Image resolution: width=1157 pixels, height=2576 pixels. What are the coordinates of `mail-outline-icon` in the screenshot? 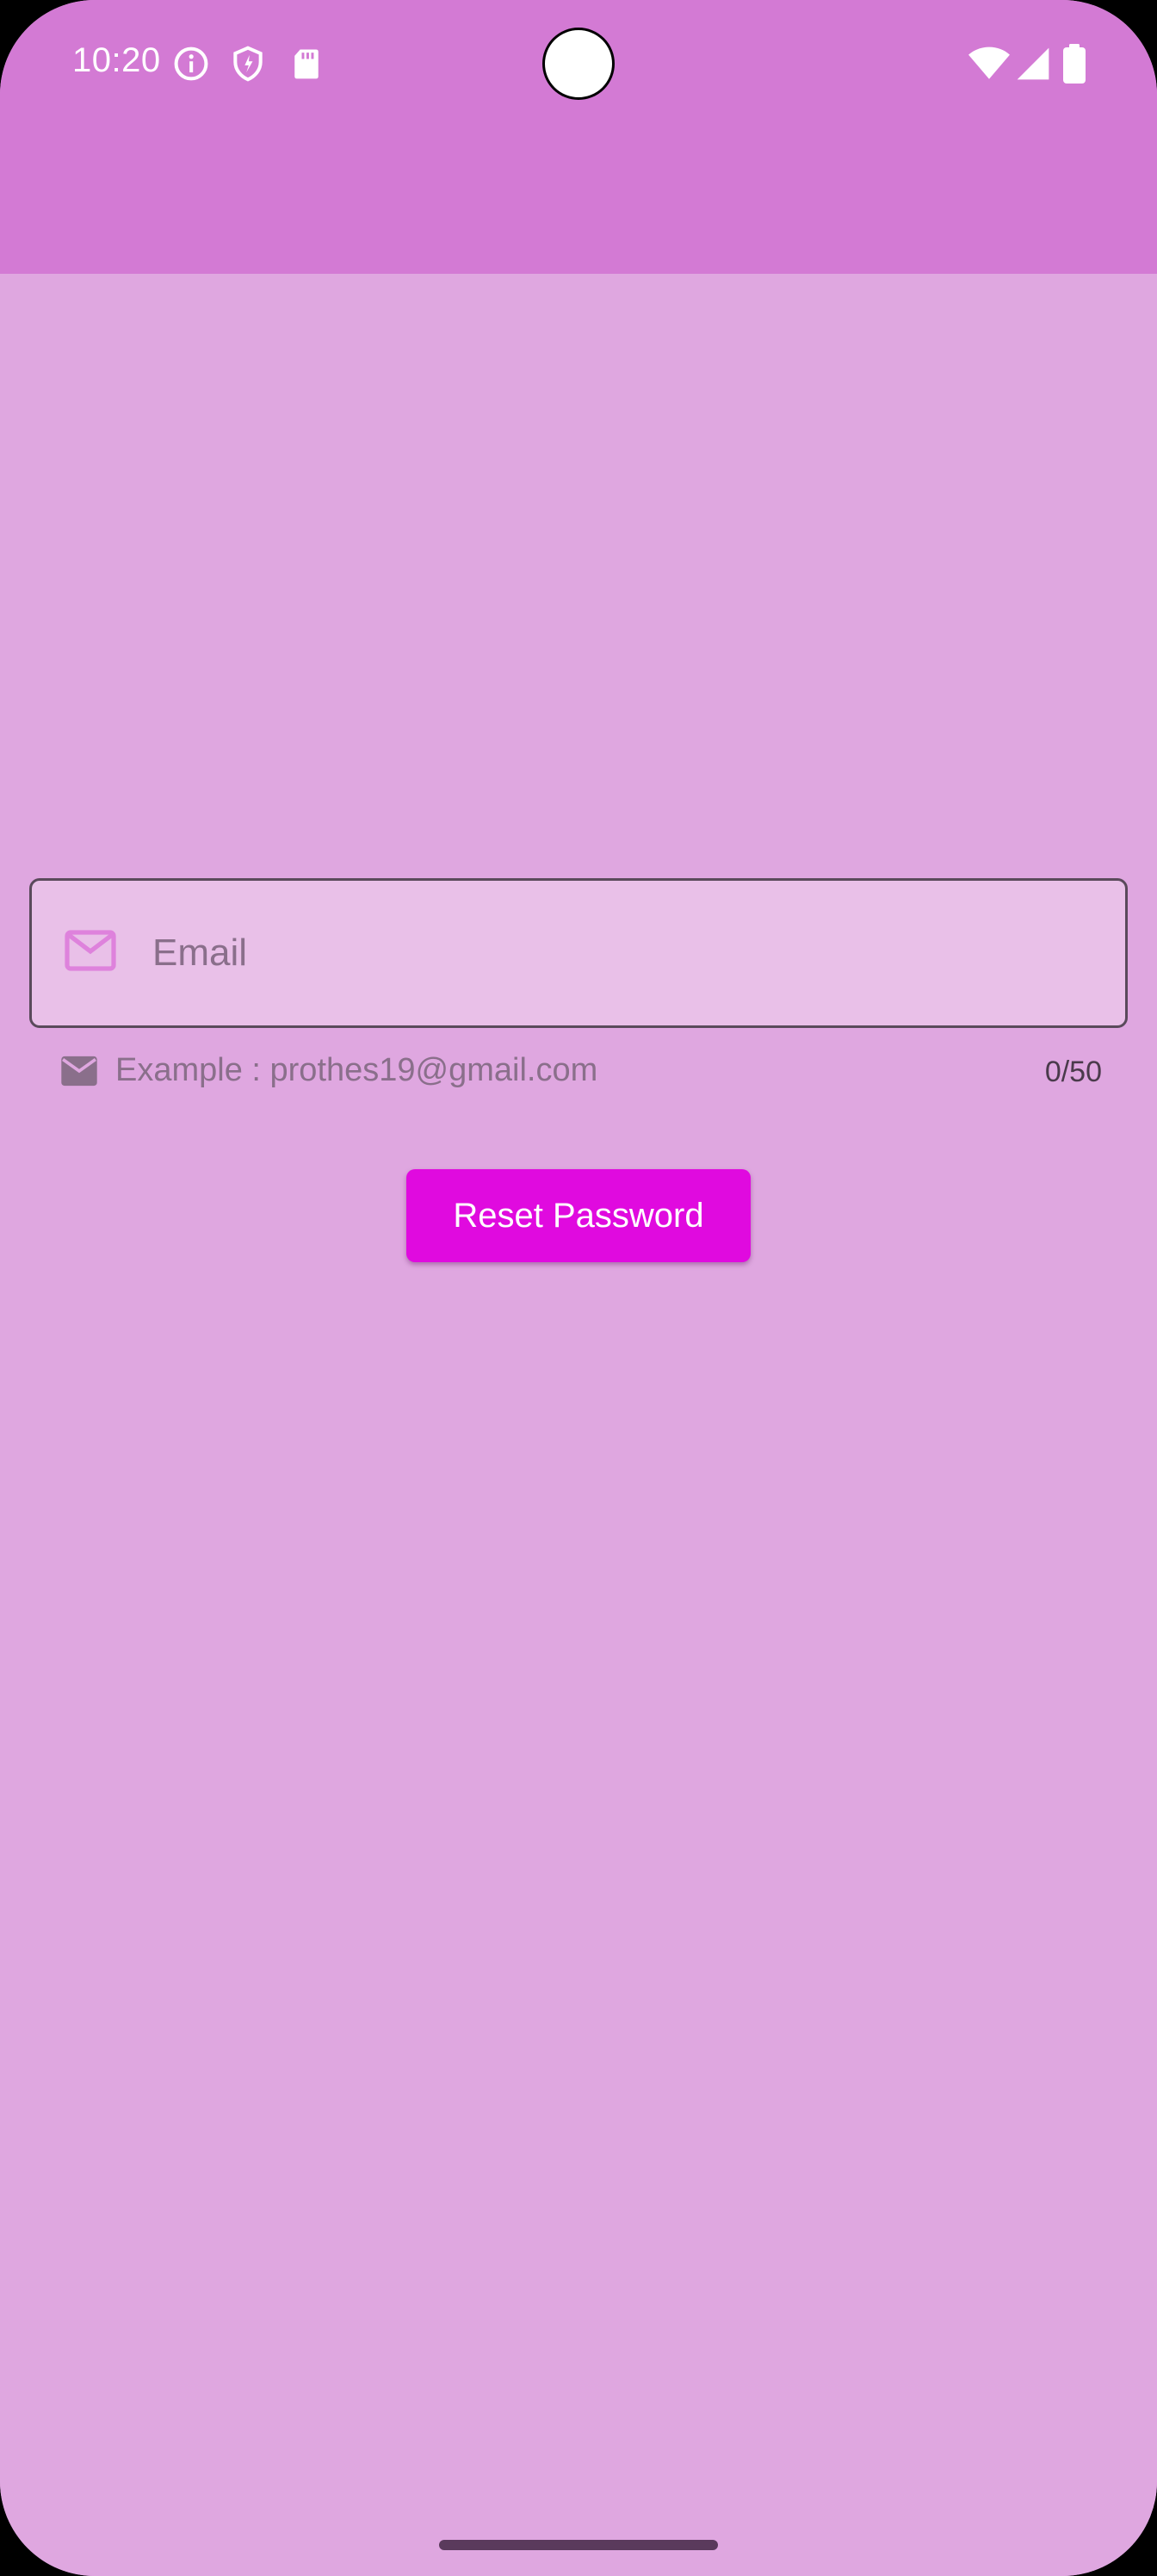 It's located at (90, 951).